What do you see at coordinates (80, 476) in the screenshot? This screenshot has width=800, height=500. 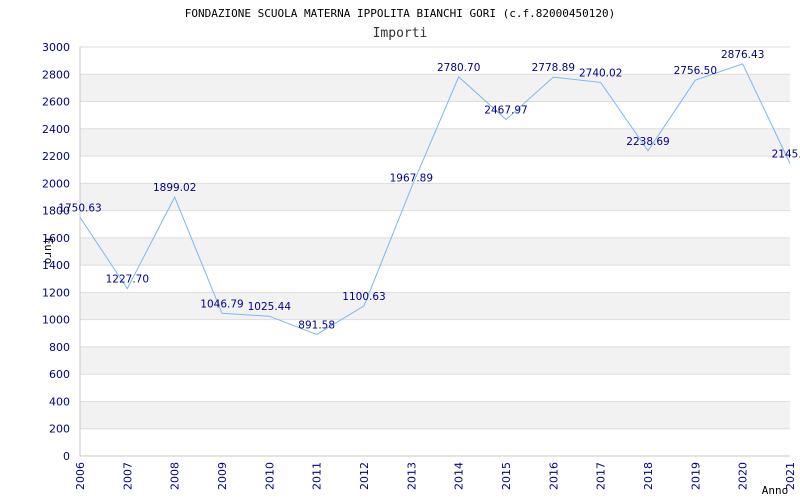 I see `x-tick-label: 2006` at bounding box center [80, 476].